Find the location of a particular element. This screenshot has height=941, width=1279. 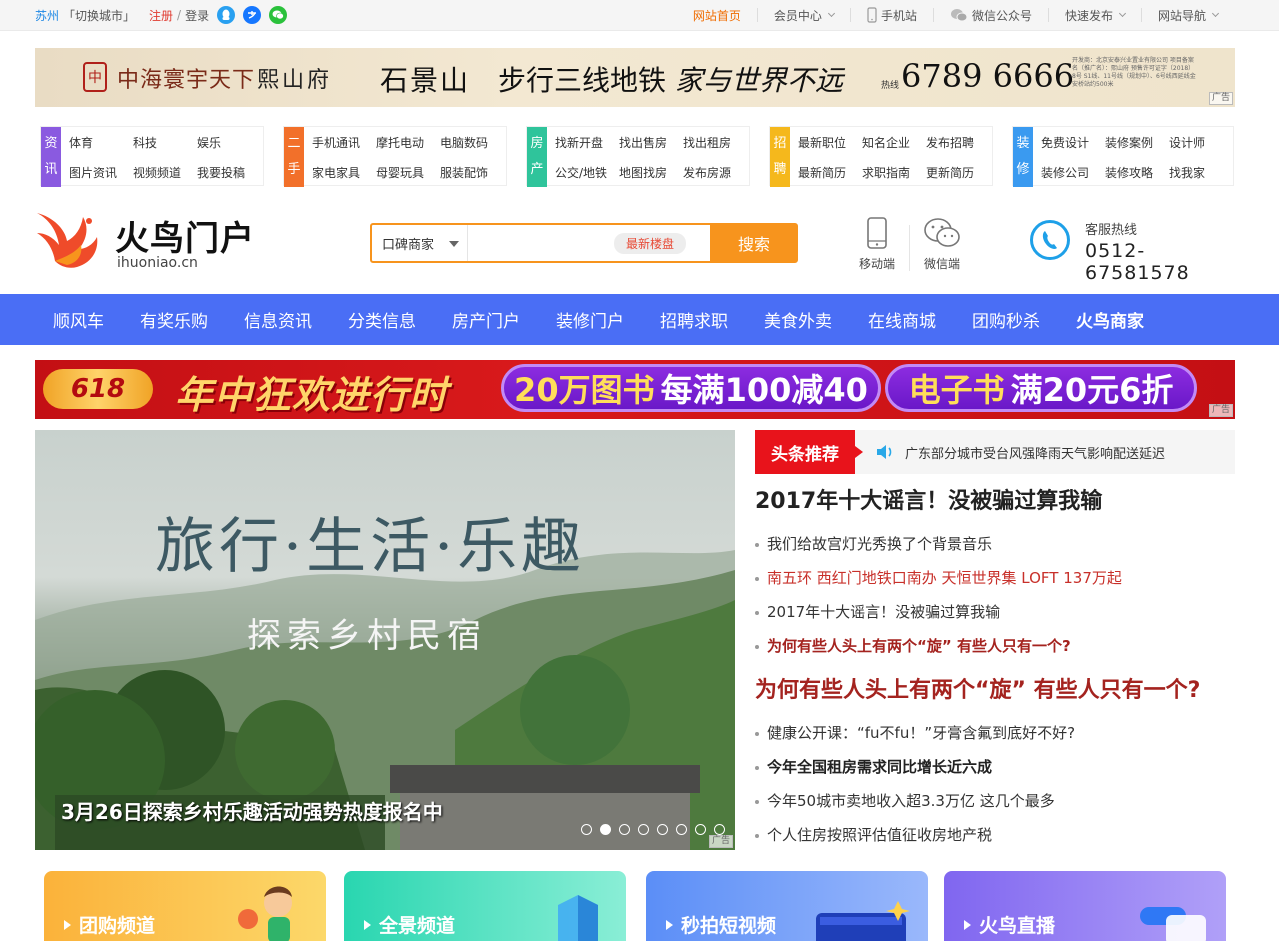

news-ticker: 头条推荐 广东部分城市受台风强降雨天气影响配送延迟 is located at coordinates (995, 452).